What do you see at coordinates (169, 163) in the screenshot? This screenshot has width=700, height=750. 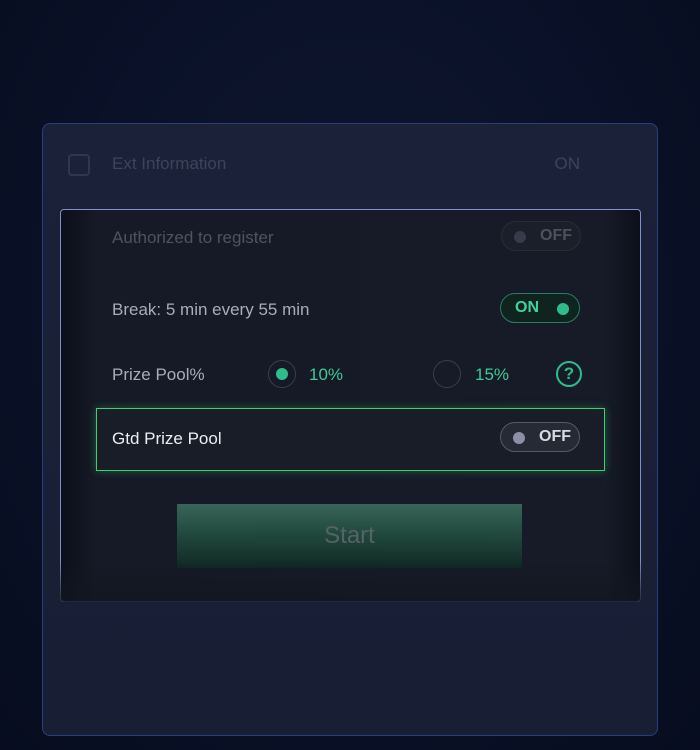 I see `background-title: Ext Information` at bounding box center [169, 163].